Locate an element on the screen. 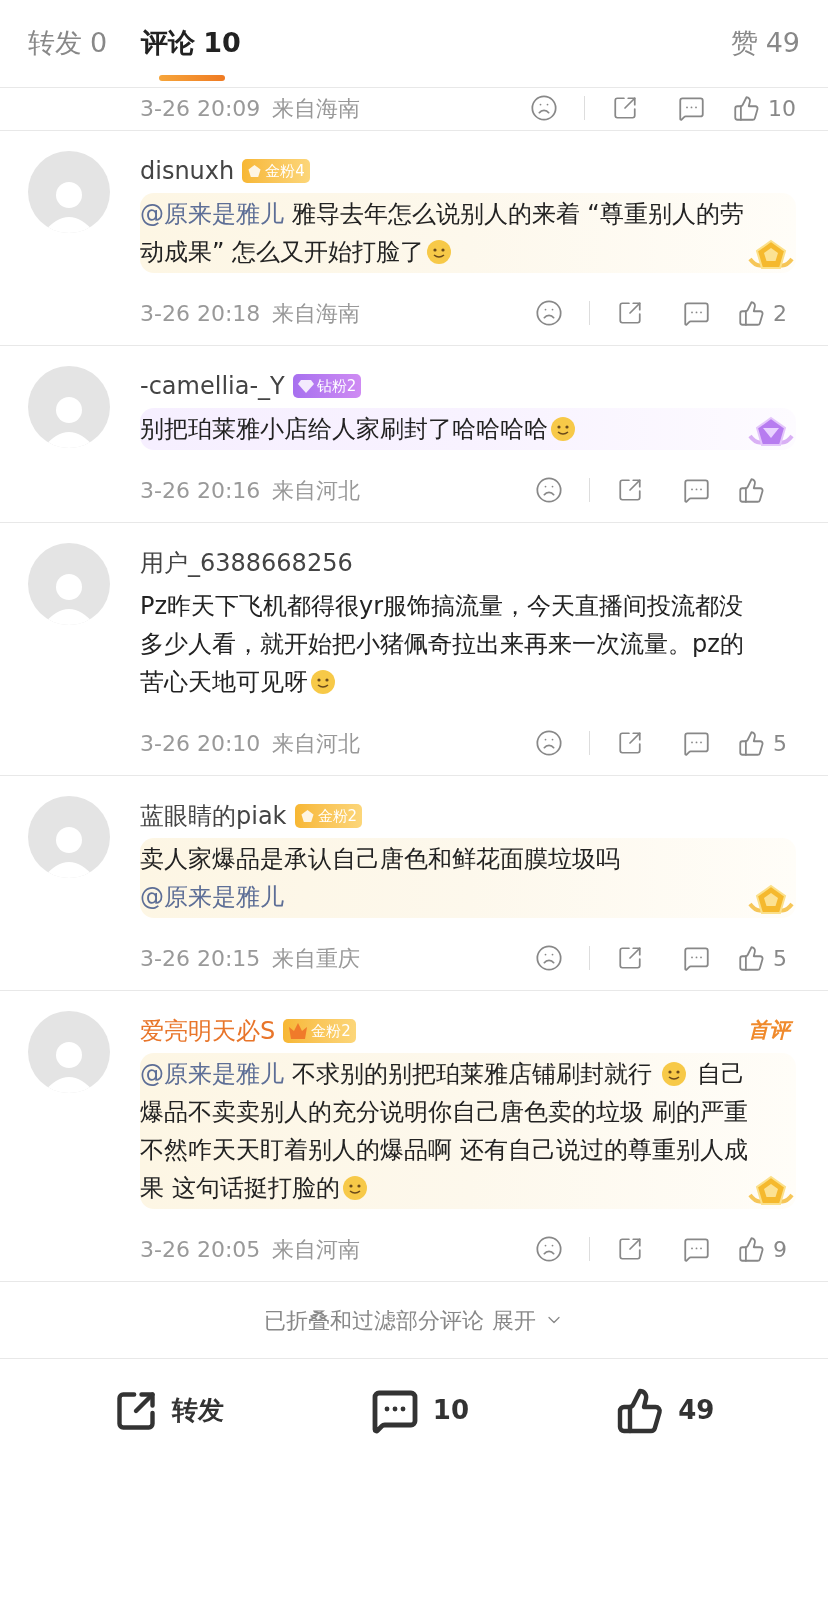 The image size is (828, 1609). tab: 转发 0 is located at coordinates (68, 43).